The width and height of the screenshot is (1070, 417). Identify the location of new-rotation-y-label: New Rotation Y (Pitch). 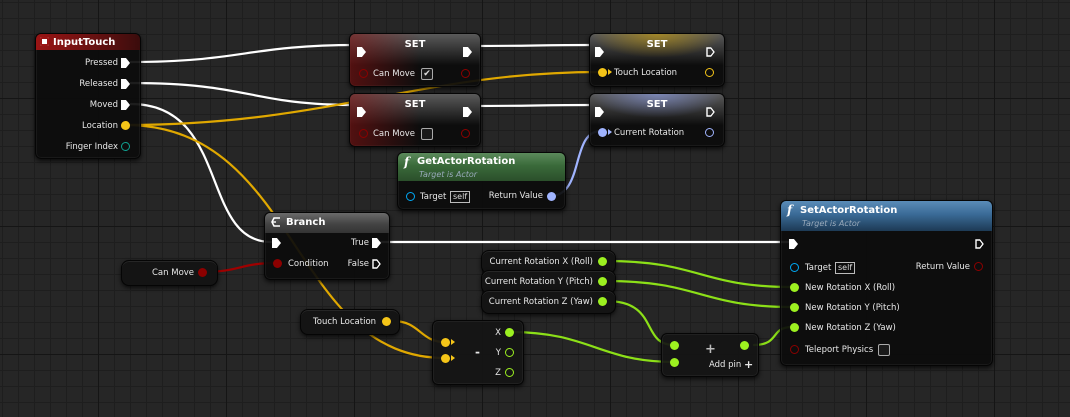
(852, 308).